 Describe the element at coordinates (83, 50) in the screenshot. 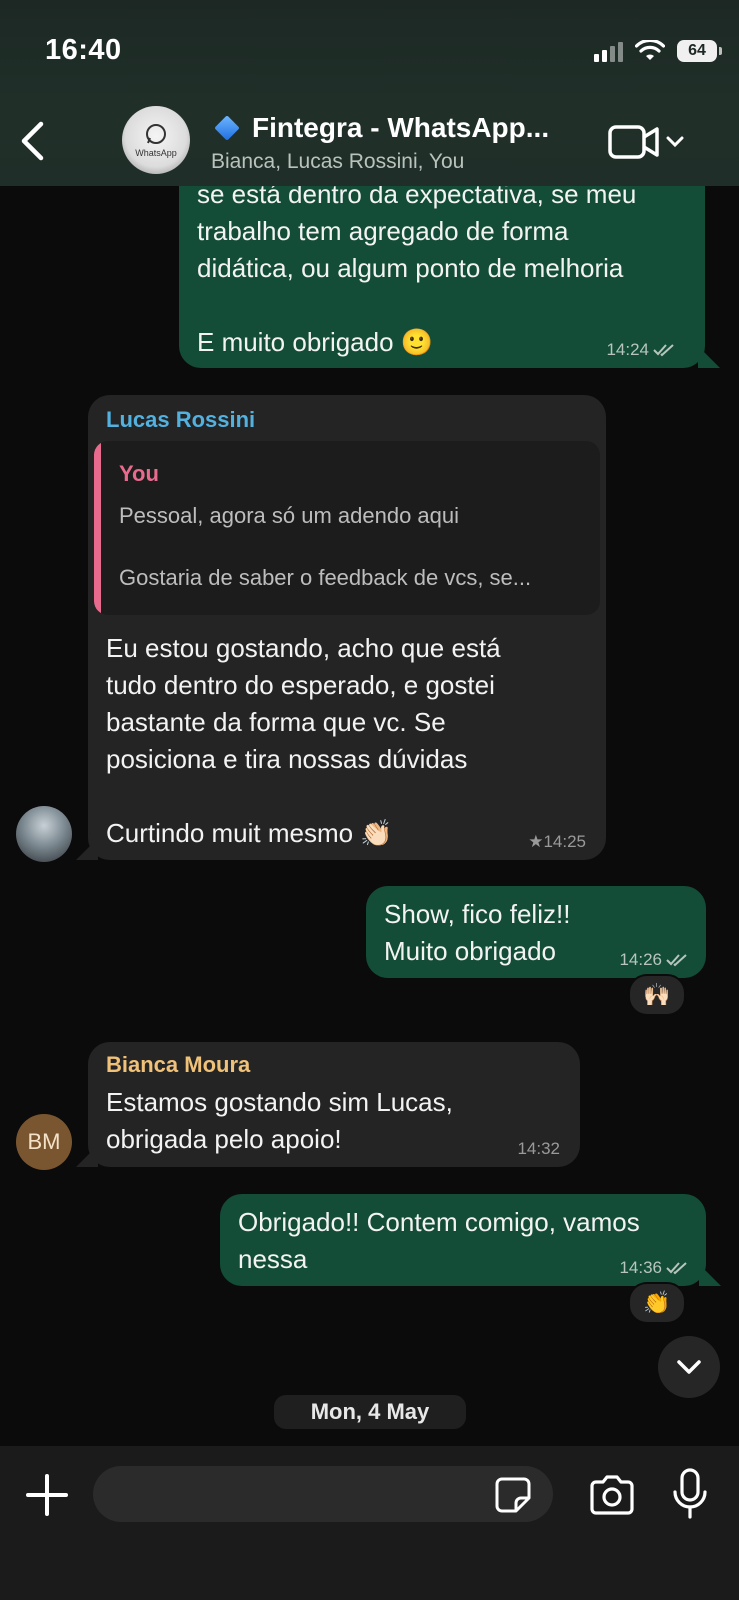

I see `status-time: 16:40` at that location.